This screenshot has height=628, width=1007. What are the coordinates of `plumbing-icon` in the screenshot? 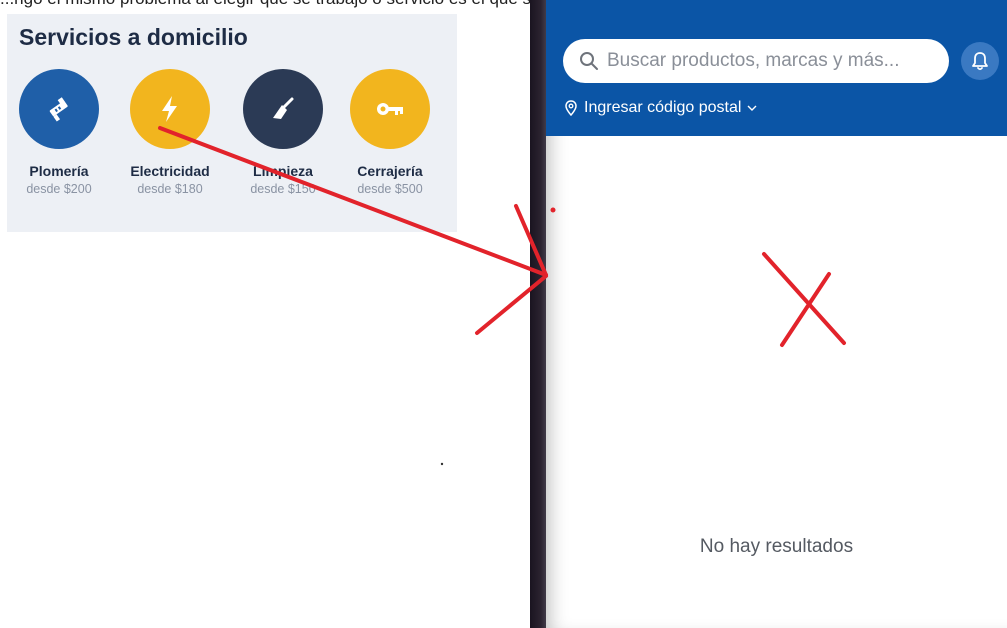 It's located at (58, 109).